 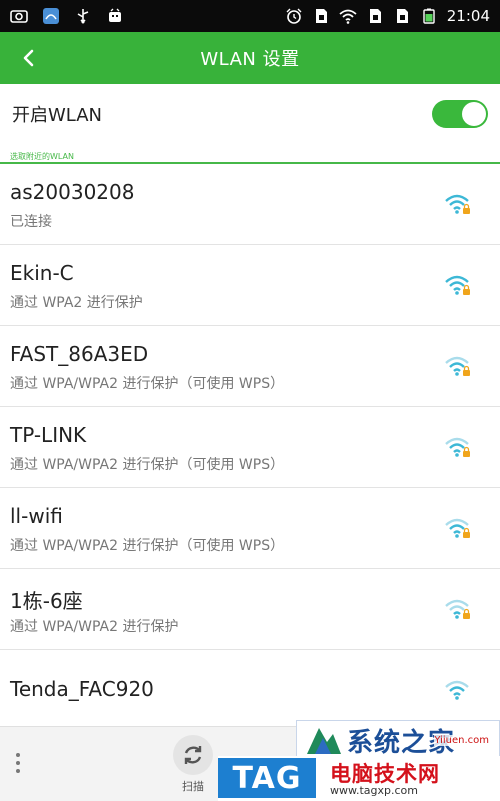 What do you see at coordinates (250, 609) in the screenshot?
I see `network-item: 1栋-6座 通过 WPA/WPA2 进行保护` at bounding box center [250, 609].